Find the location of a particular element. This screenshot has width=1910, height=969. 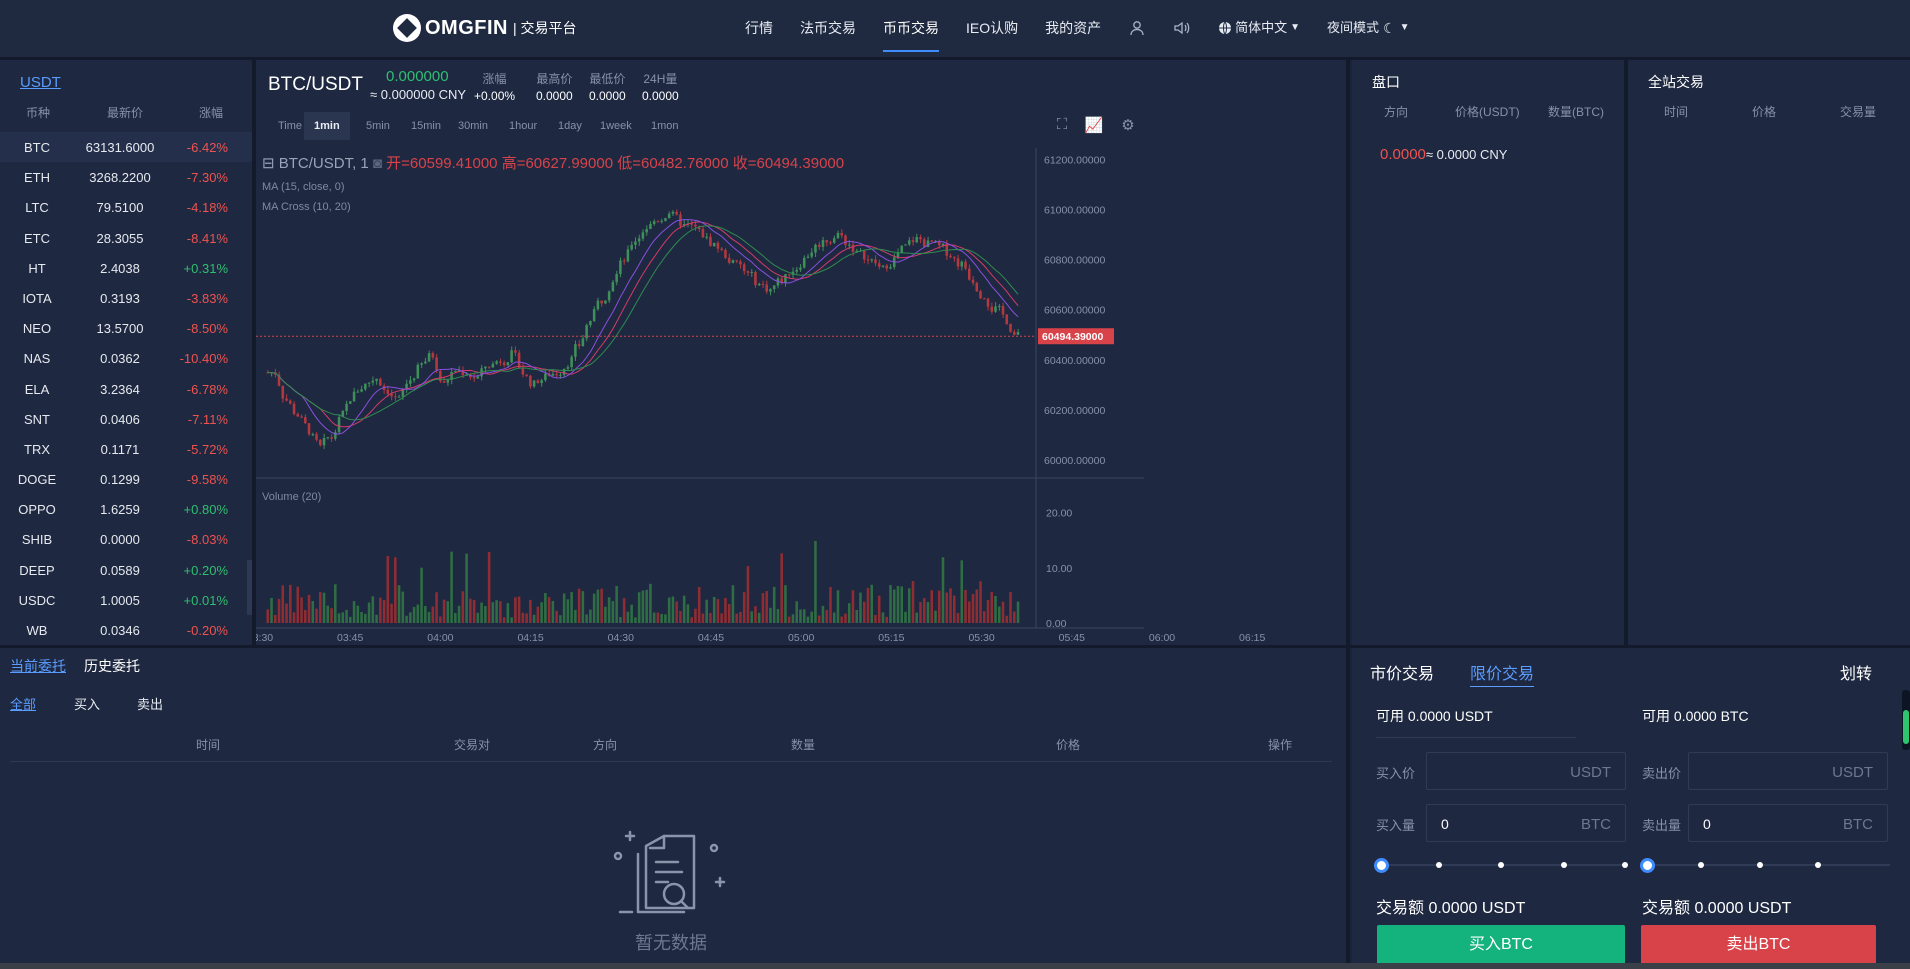

buy-qty-input: 0 BTC is located at coordinates (1526, 823).